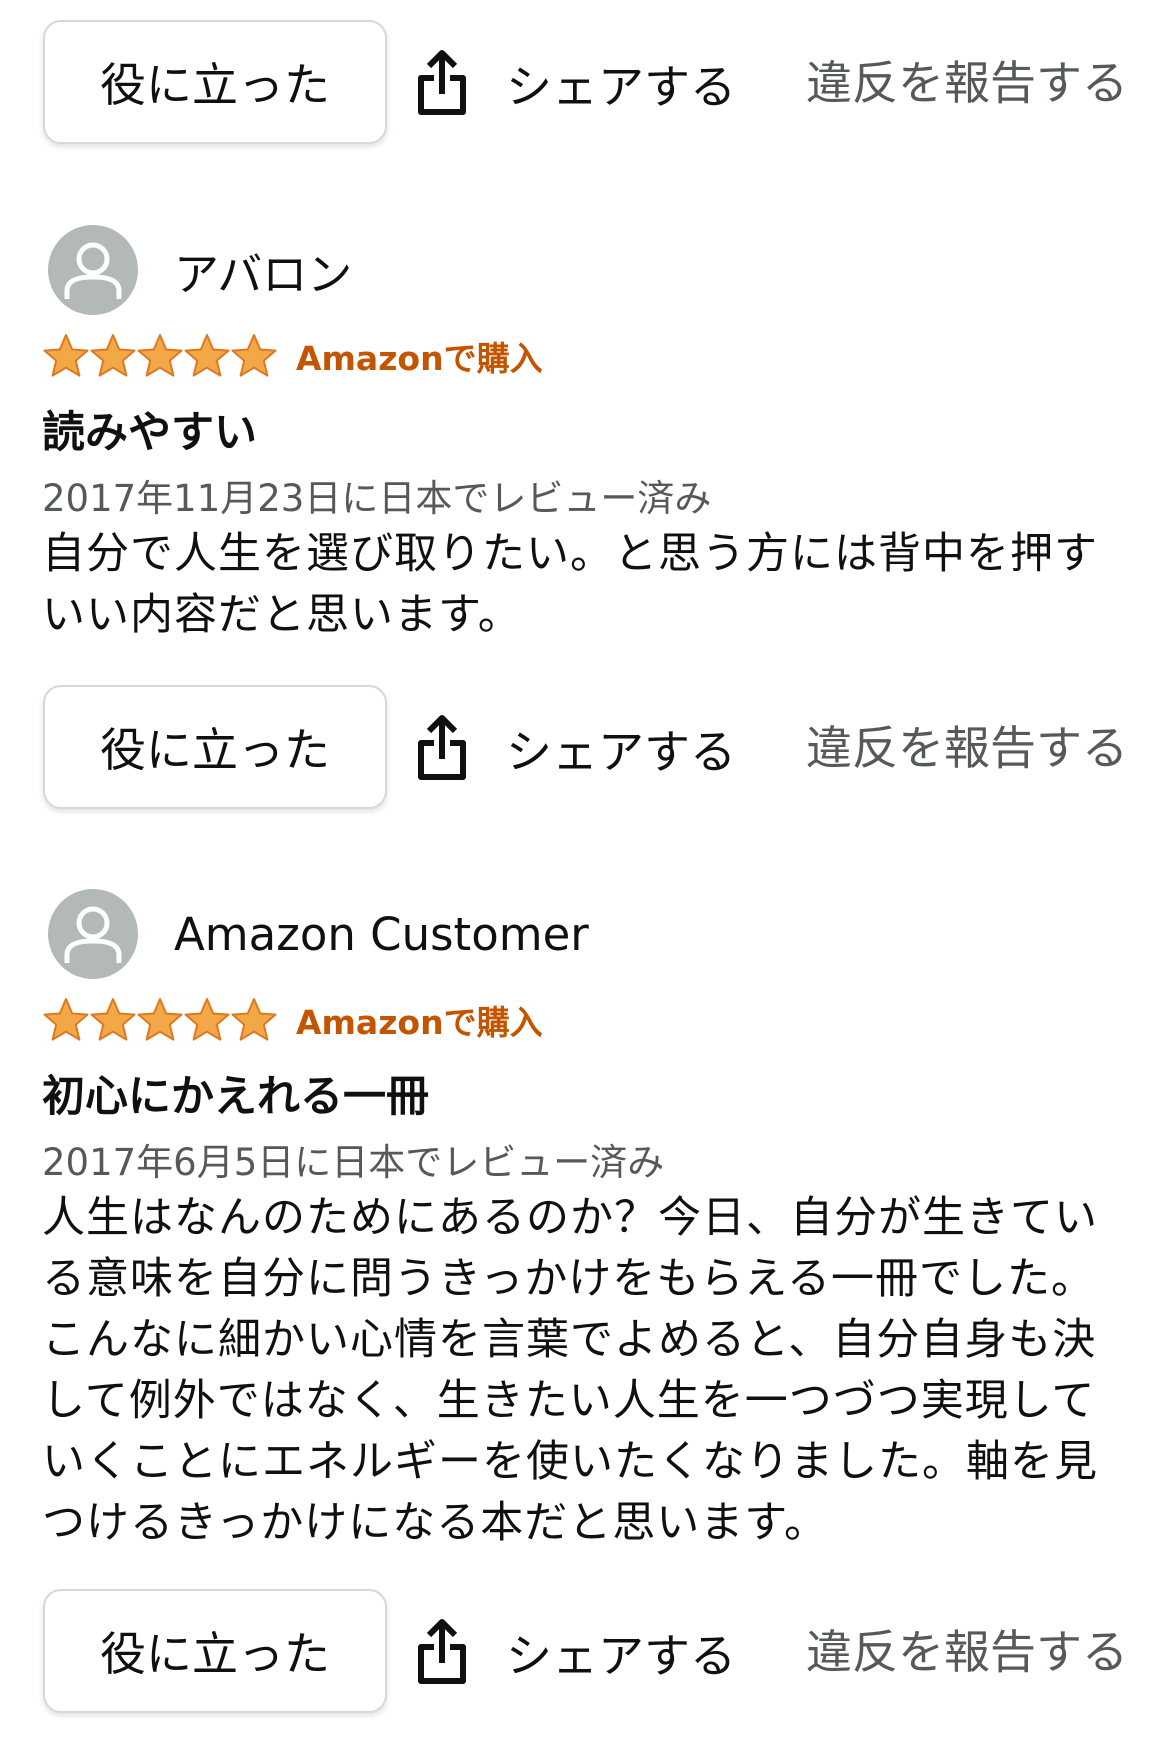 The image size is (1170, 1741). What do you see at coordinates (570, 554) in the screenshot?
I see `review-body-line: 自分で人生を選び取りたい。と思う方には背中を押す` at bounding box center [570, 554].